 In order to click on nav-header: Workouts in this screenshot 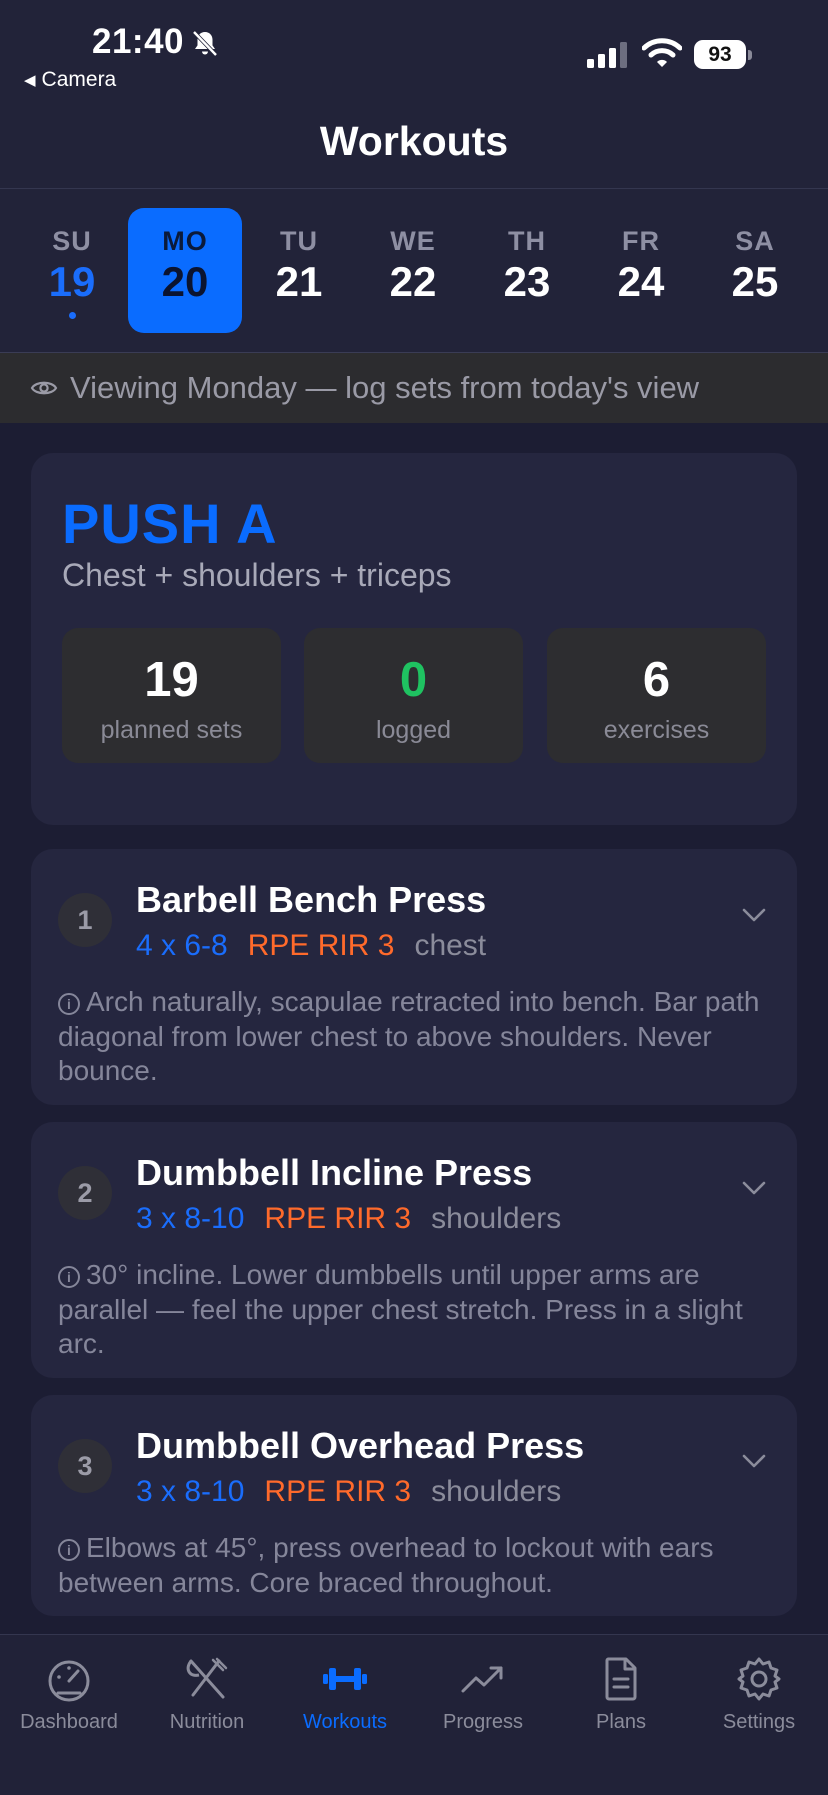, I will do `click(414, 142)`.